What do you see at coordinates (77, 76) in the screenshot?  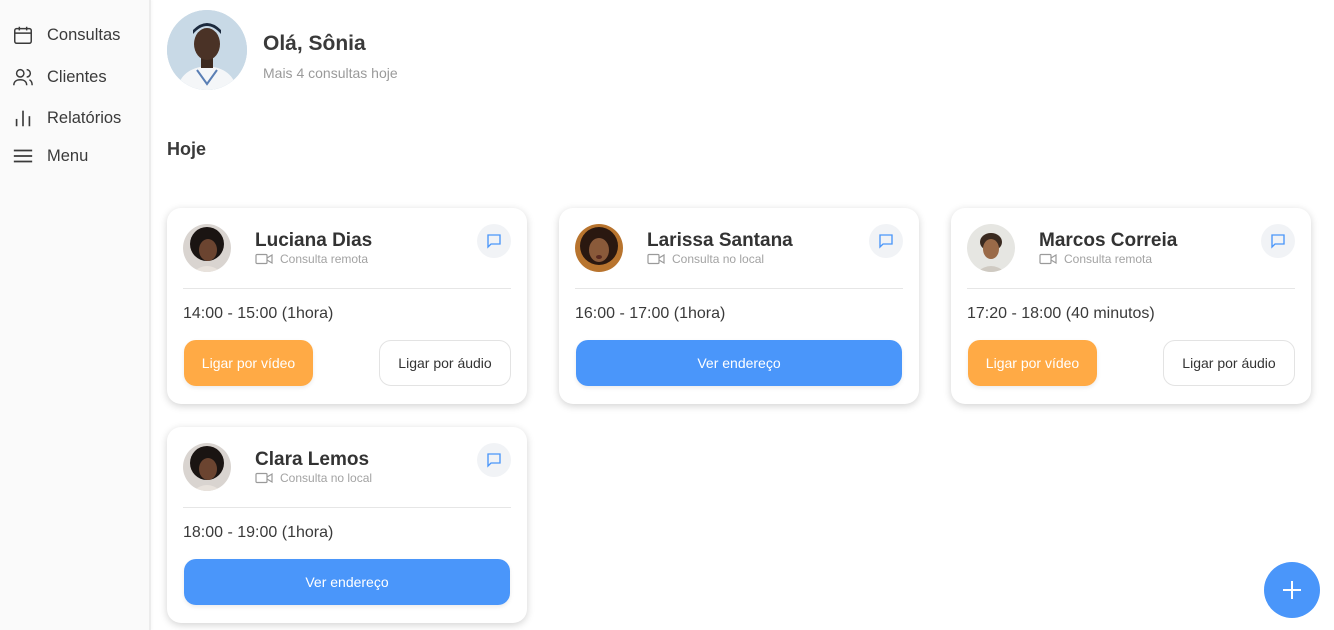 I see `sidebar-item-label: Clientes` at bounding box center [77, 76].